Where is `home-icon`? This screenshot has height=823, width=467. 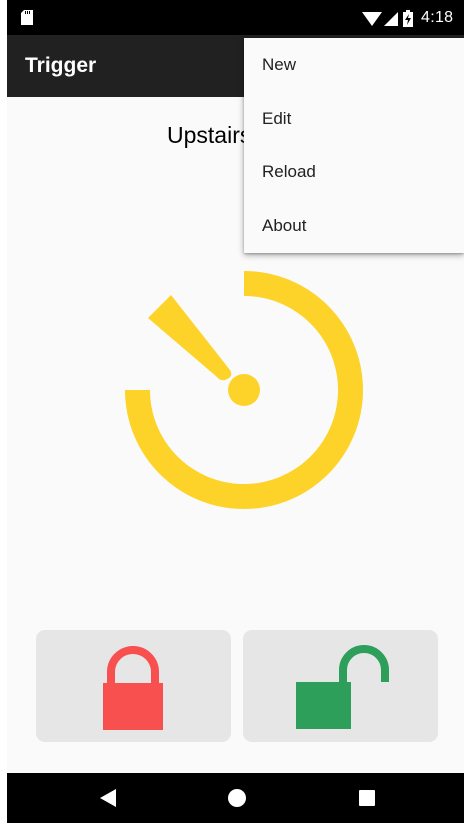 home-icon is located at coordinates (237, 798).